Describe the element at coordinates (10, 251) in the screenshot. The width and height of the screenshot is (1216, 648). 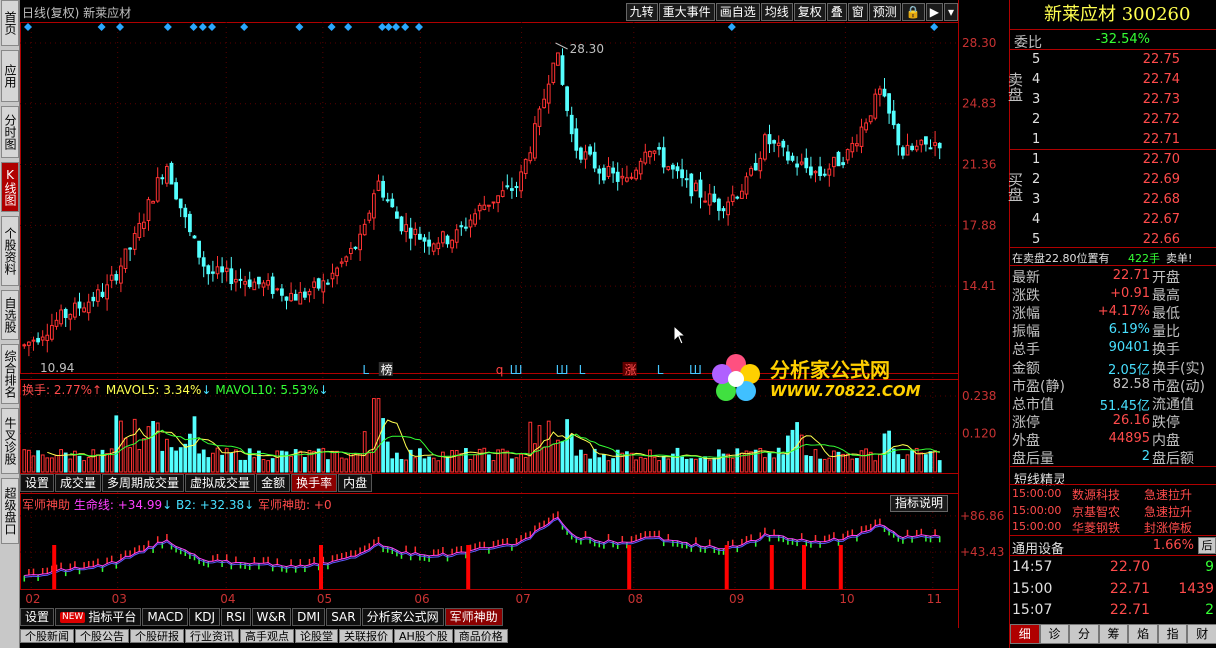
I see `left-tab-4: 个股资料` at that location.